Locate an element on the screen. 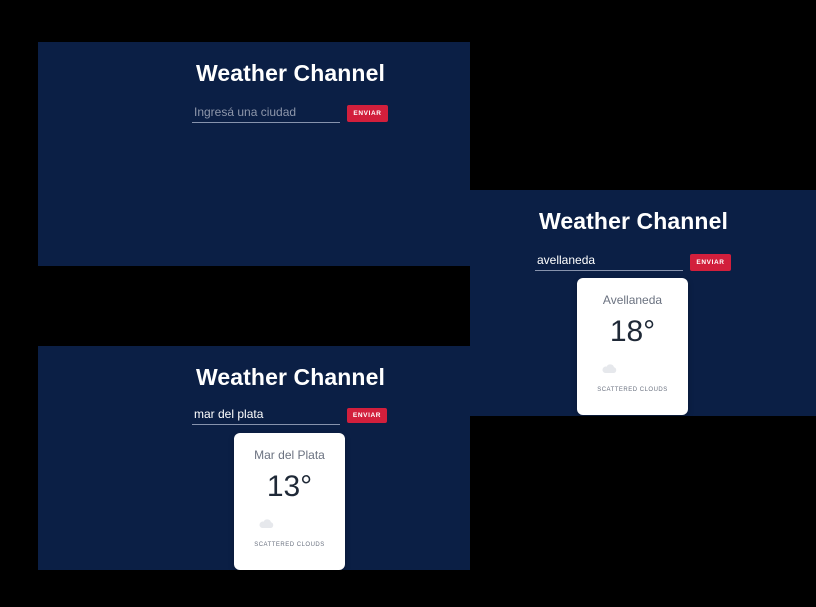 The height and width of the screenshot is (607, 816). card-city-name: Avellaneda is located at coordinates (632, 300).